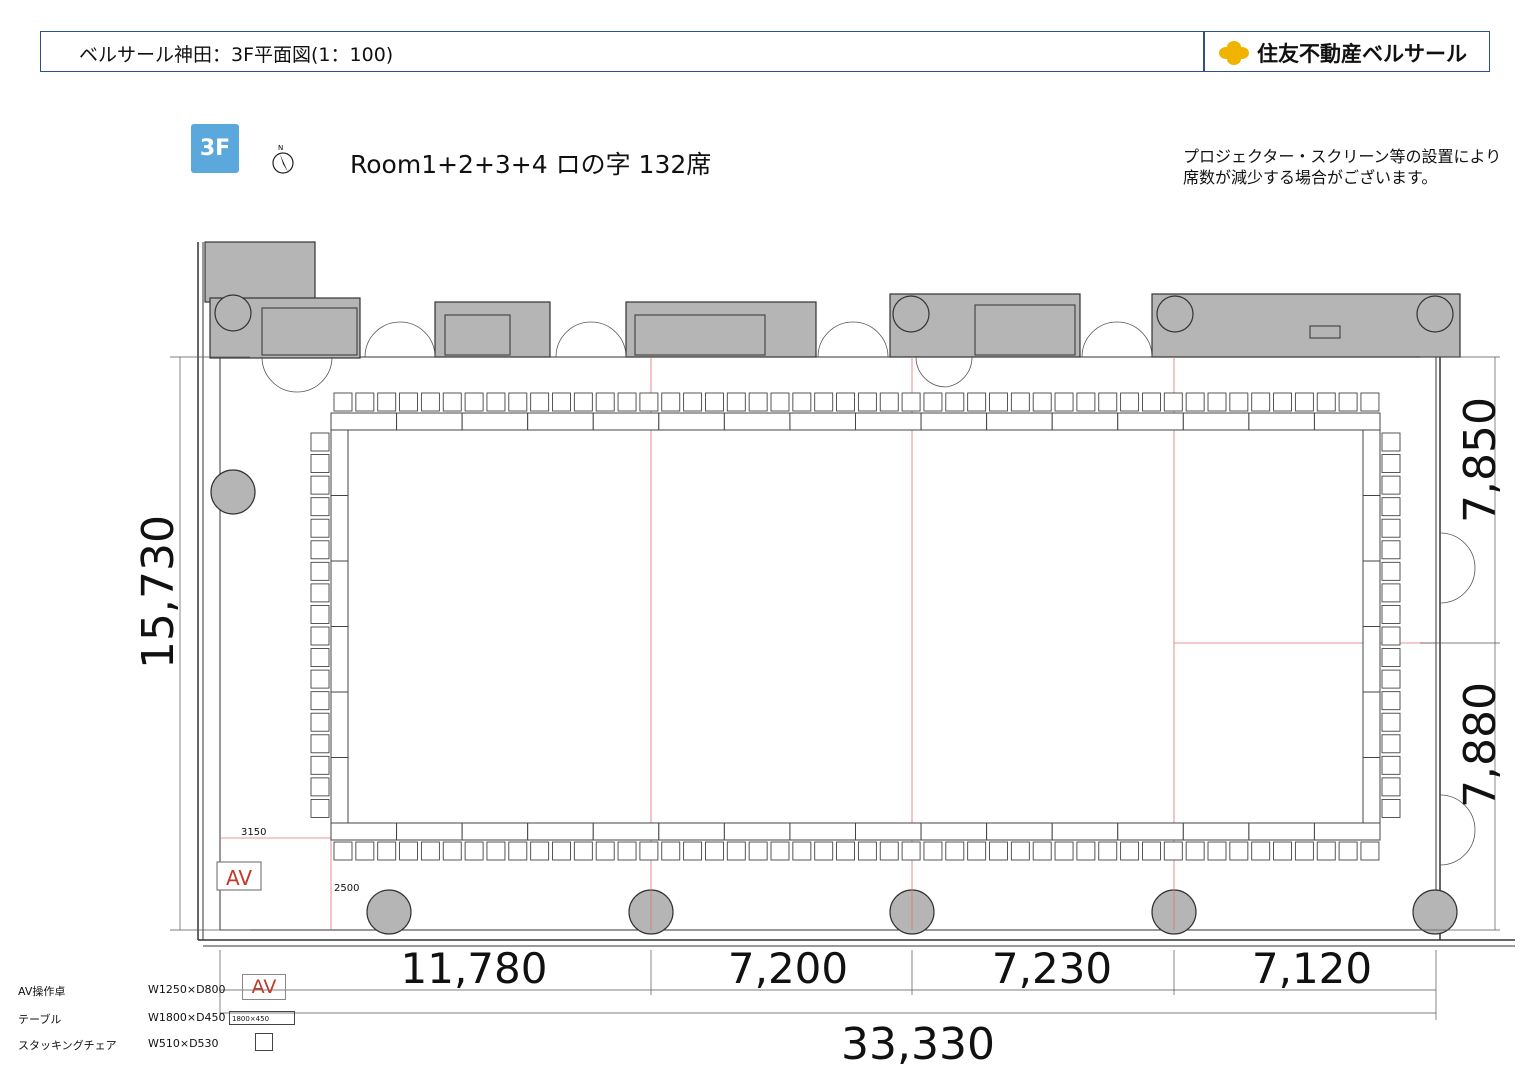 Image resolution: width=1527 pixels, height=1079 pixels. What do you see at coordinates (832, 300) in the screenshot?
I see `service-rooms` at bounding box center [832, 300].